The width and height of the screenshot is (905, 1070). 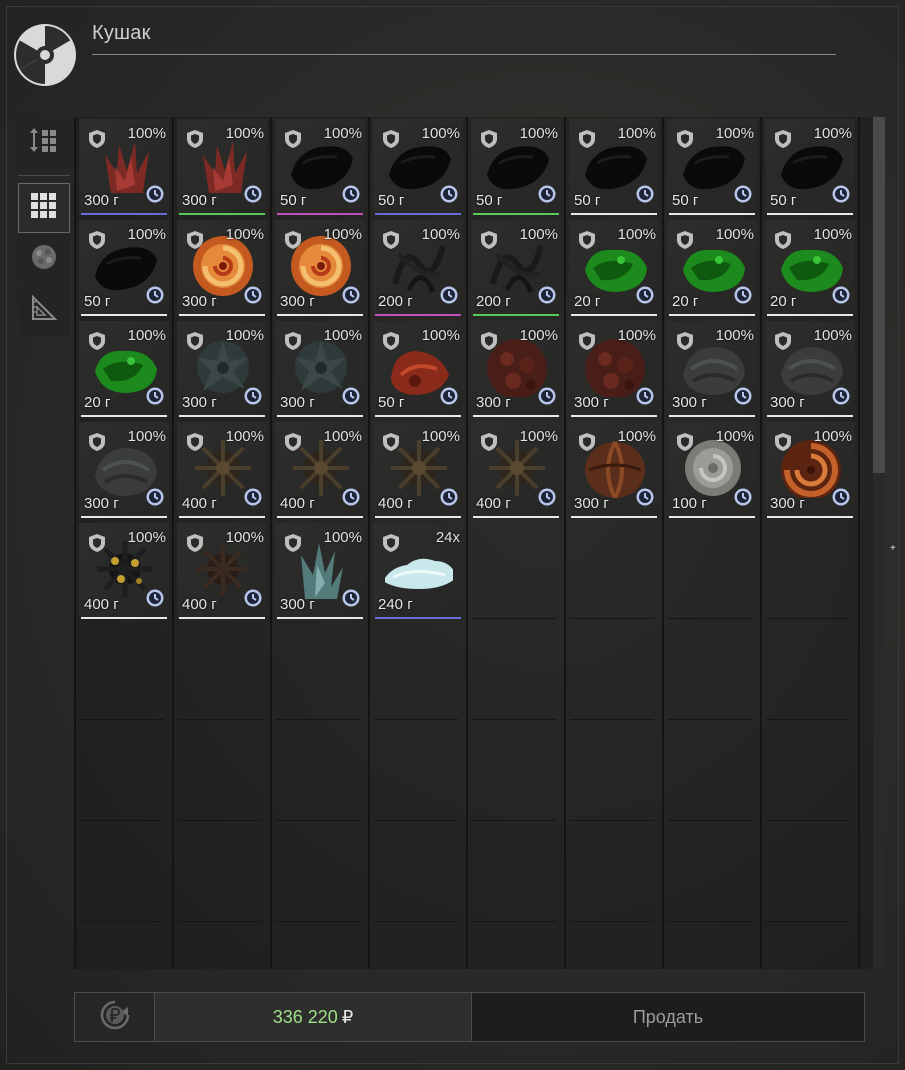 What do you see at coordinates (879, 543) in the screenshot?
I see `scrollbar` at bounding box center [879, 543].